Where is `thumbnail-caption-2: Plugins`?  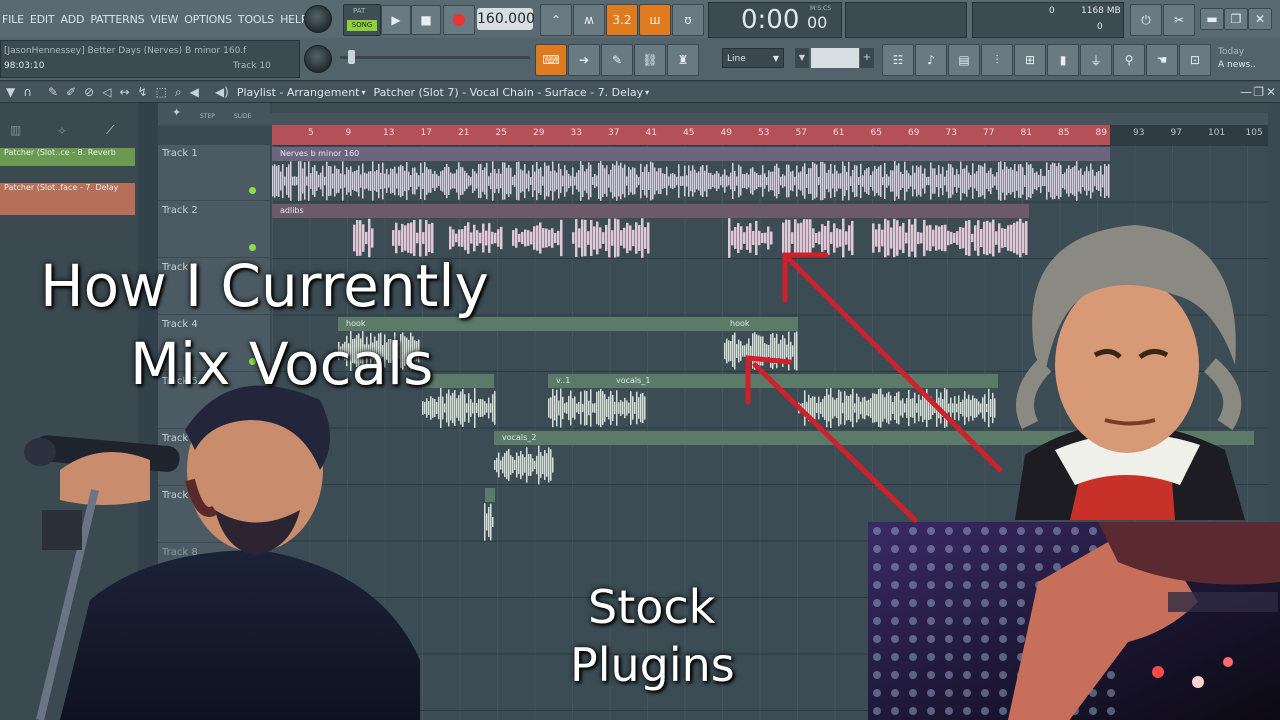 thumbnail-caption-2: Plugins is located at coordinates (652, 665).